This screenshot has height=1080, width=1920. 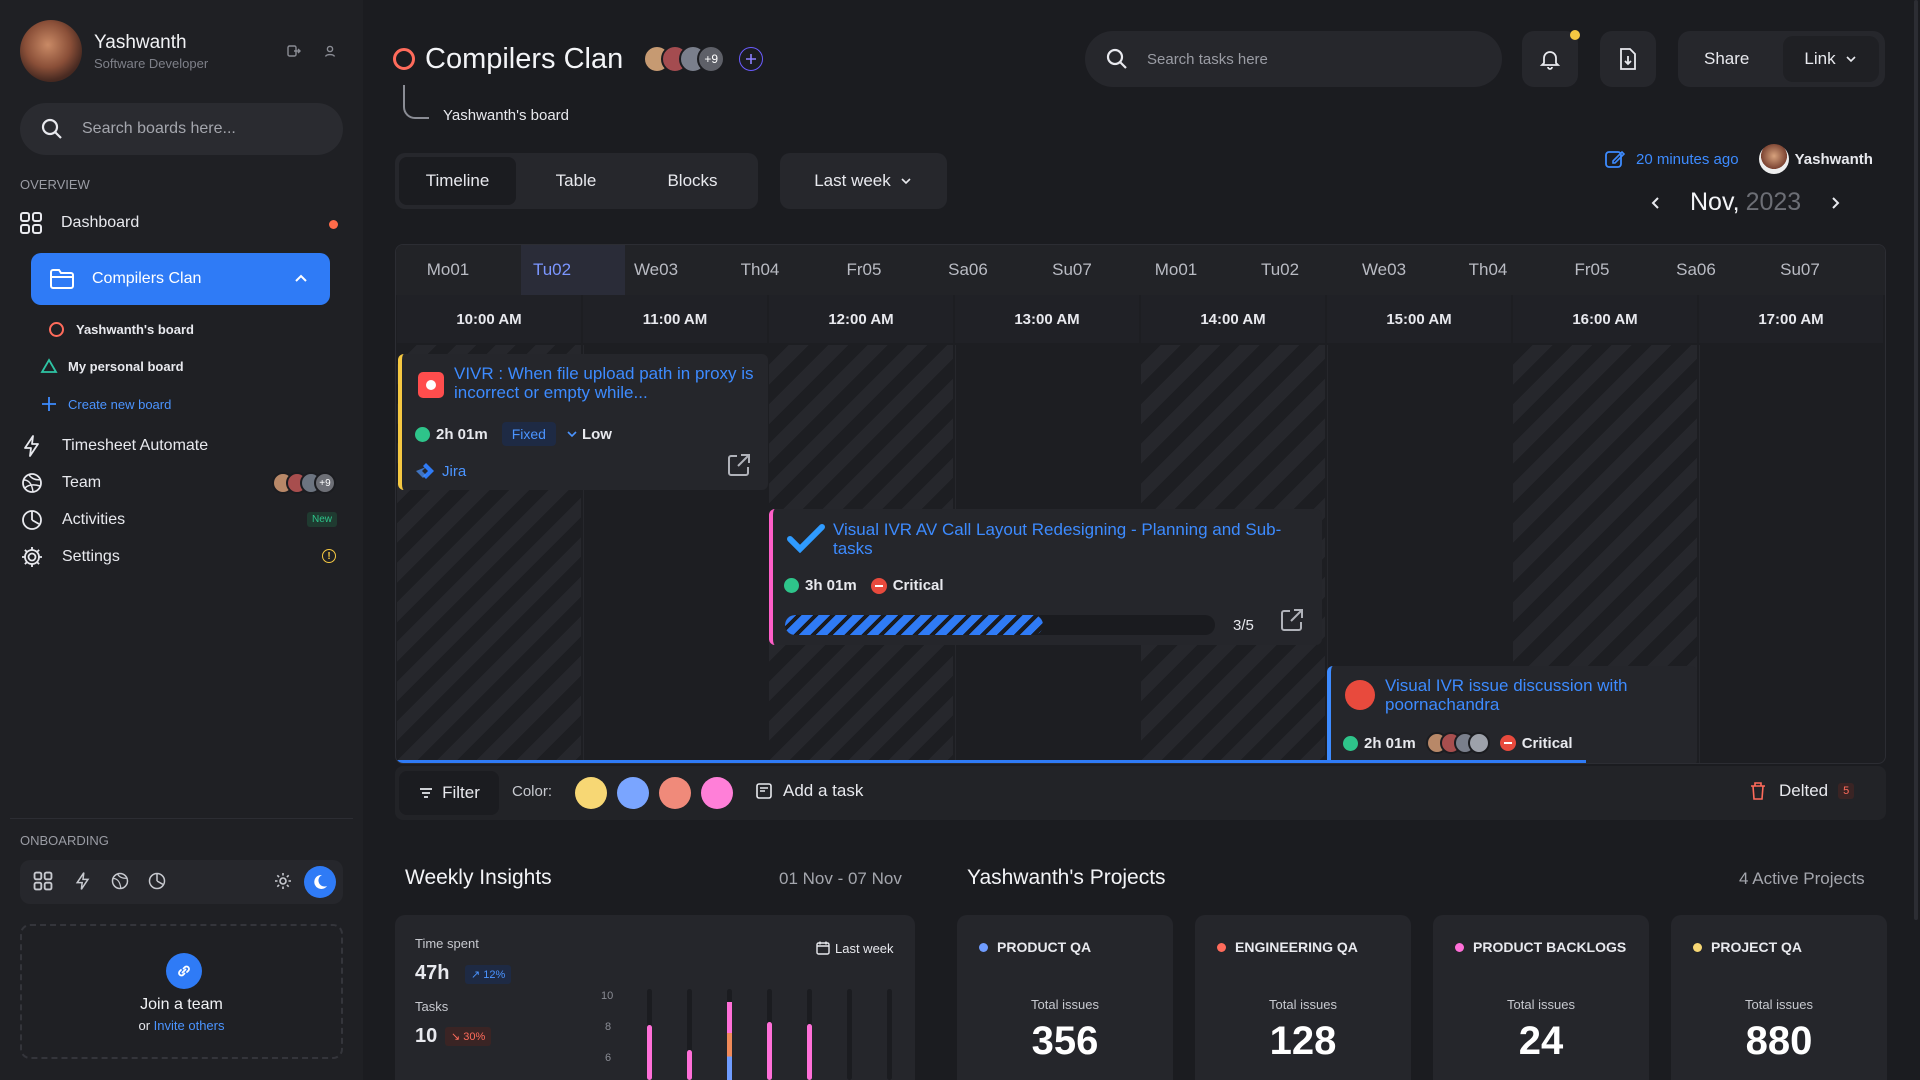 What do you see at coordinates (180, 557) in the screenshot?
I see `sidebar-item-settings: Settings !` at bounding box center [180, 557].